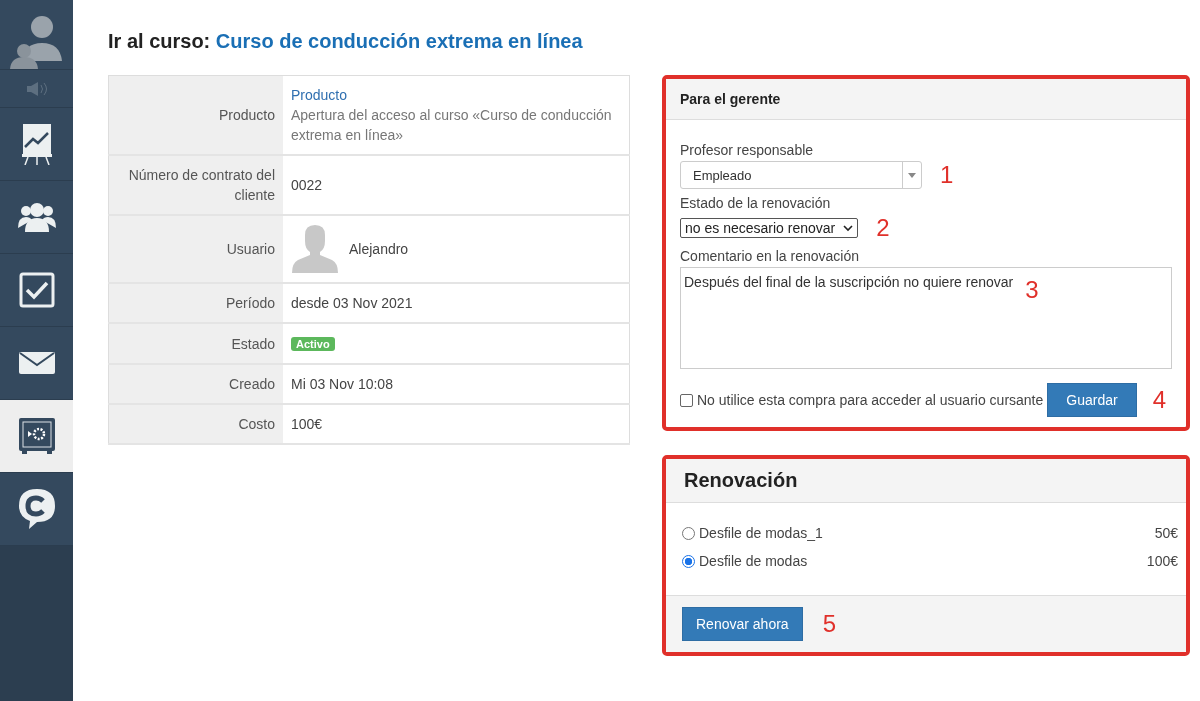  What do you see at coordinates (829, 624) in the screenshot?
I see `annotation-number: 5` at bounding box center [829, 624].